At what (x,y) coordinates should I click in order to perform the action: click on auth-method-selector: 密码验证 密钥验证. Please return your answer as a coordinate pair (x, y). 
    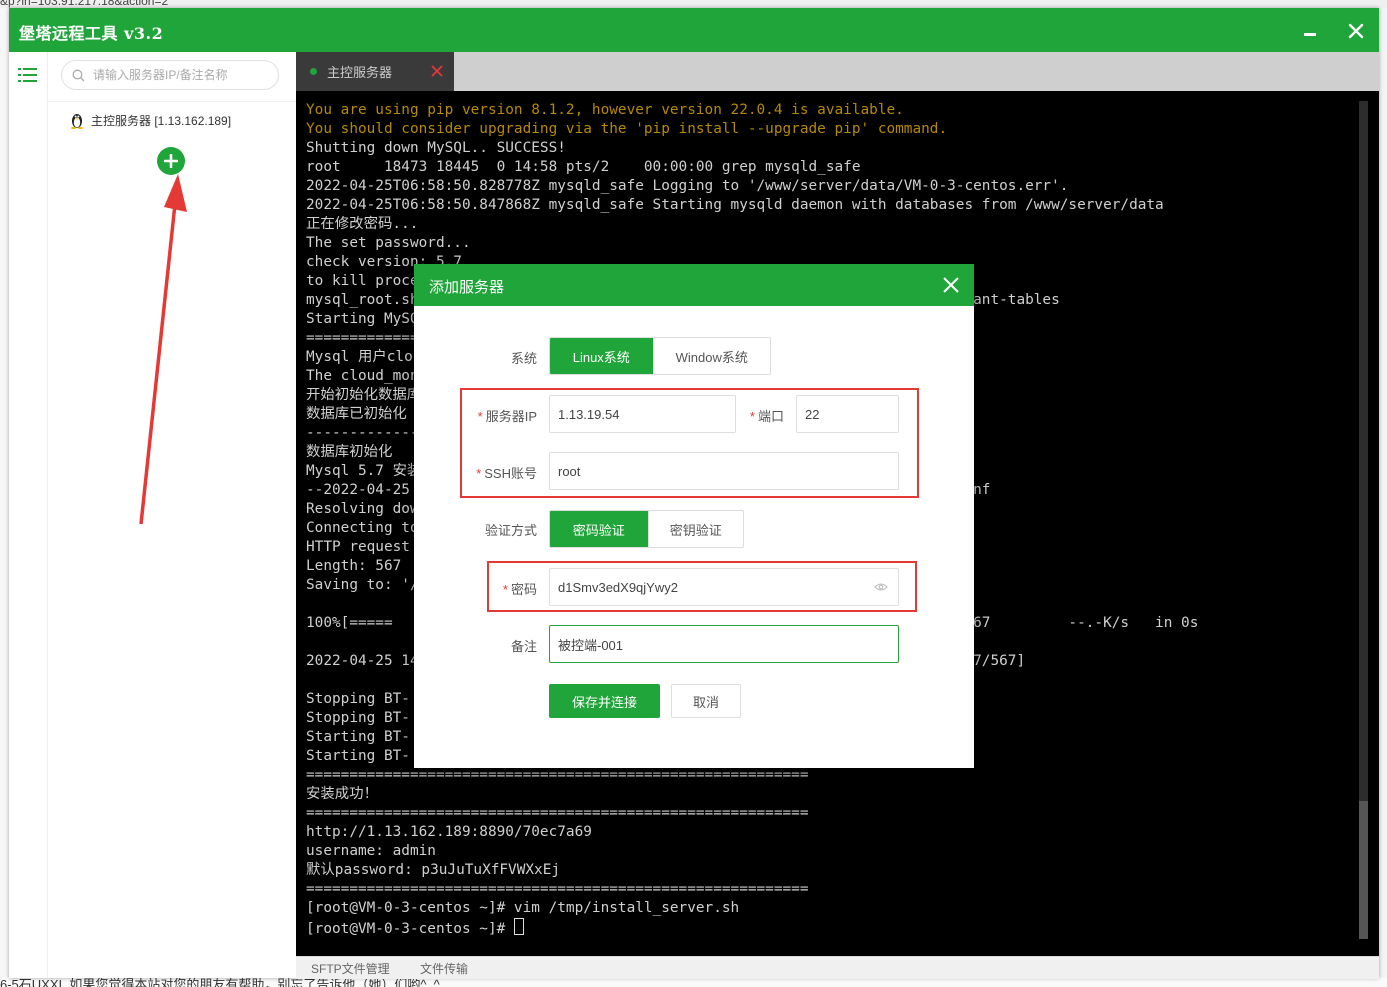
    Looking at the image, I should click on (646, 529).